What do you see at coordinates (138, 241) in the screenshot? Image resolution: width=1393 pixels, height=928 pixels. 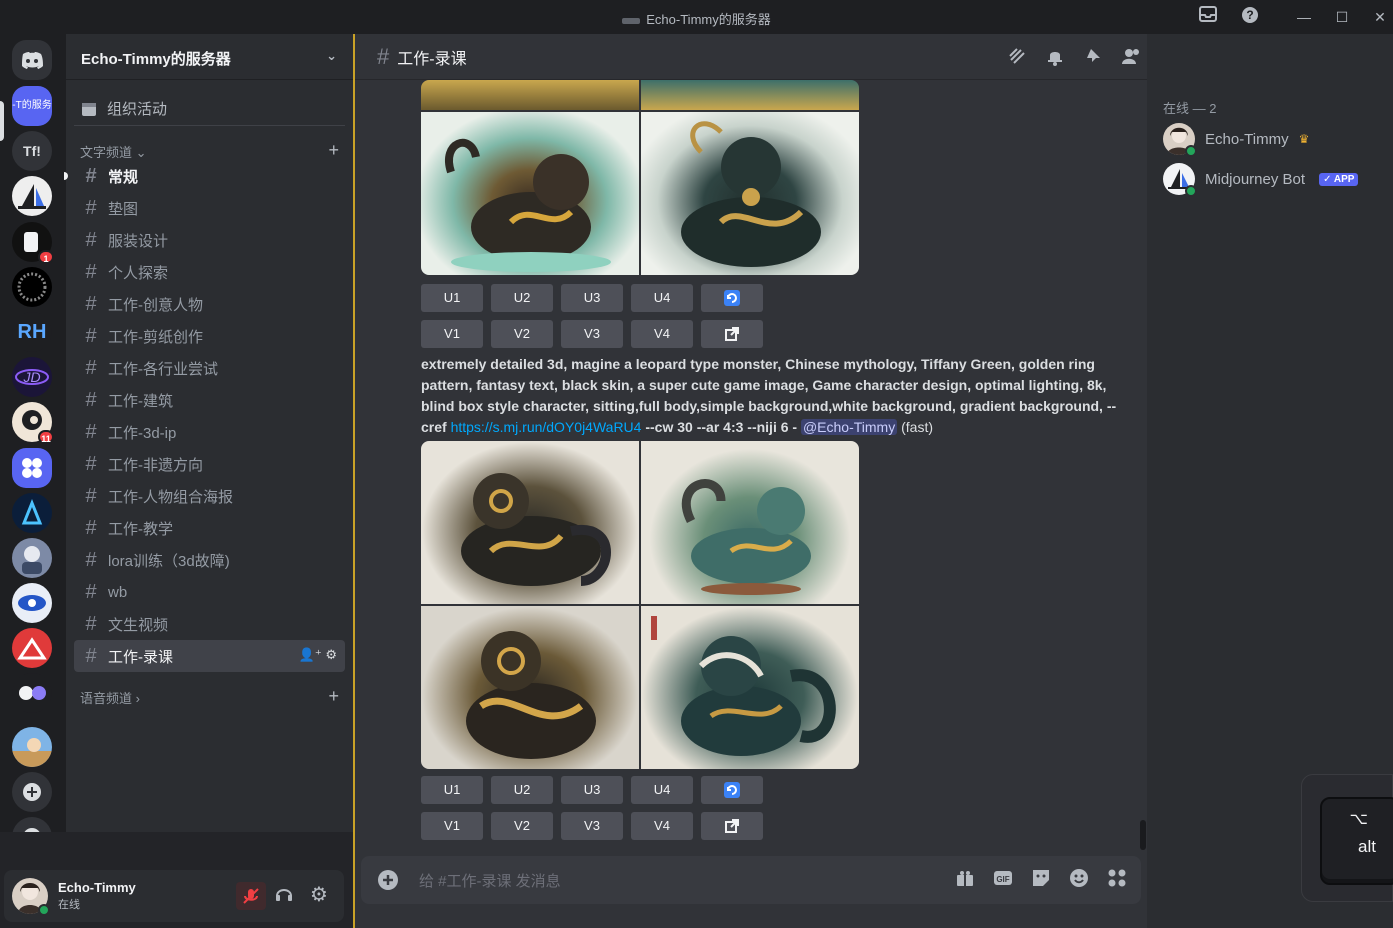 I see `channel-name: 服装设计` at bounding box center [138, 241].